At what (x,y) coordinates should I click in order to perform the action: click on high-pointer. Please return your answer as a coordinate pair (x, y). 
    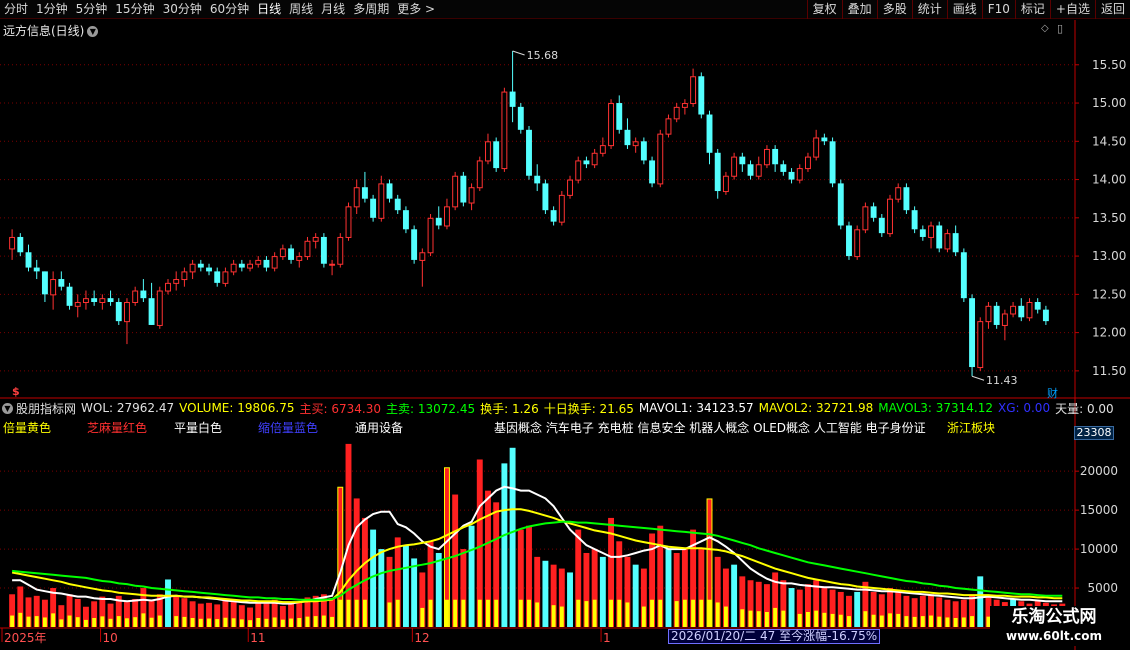
    Looking at the image, I should click on (518, 53).